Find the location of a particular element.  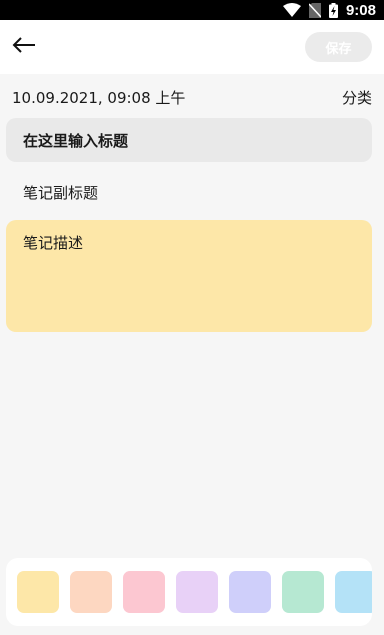

save-button: 保存 is located at coordinates (338, 47).